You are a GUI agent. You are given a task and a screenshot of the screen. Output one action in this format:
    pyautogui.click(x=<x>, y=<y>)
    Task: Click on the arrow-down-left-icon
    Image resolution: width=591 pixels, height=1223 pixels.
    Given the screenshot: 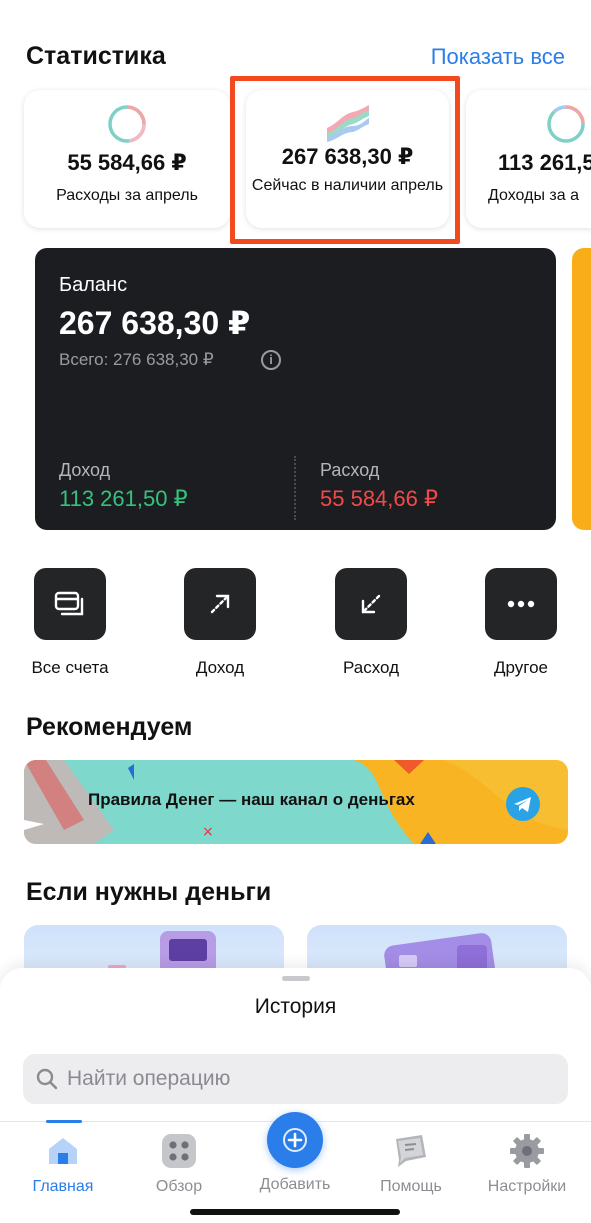 What is the action you would take?
    pyautogui.click(x=371, y=604)
    